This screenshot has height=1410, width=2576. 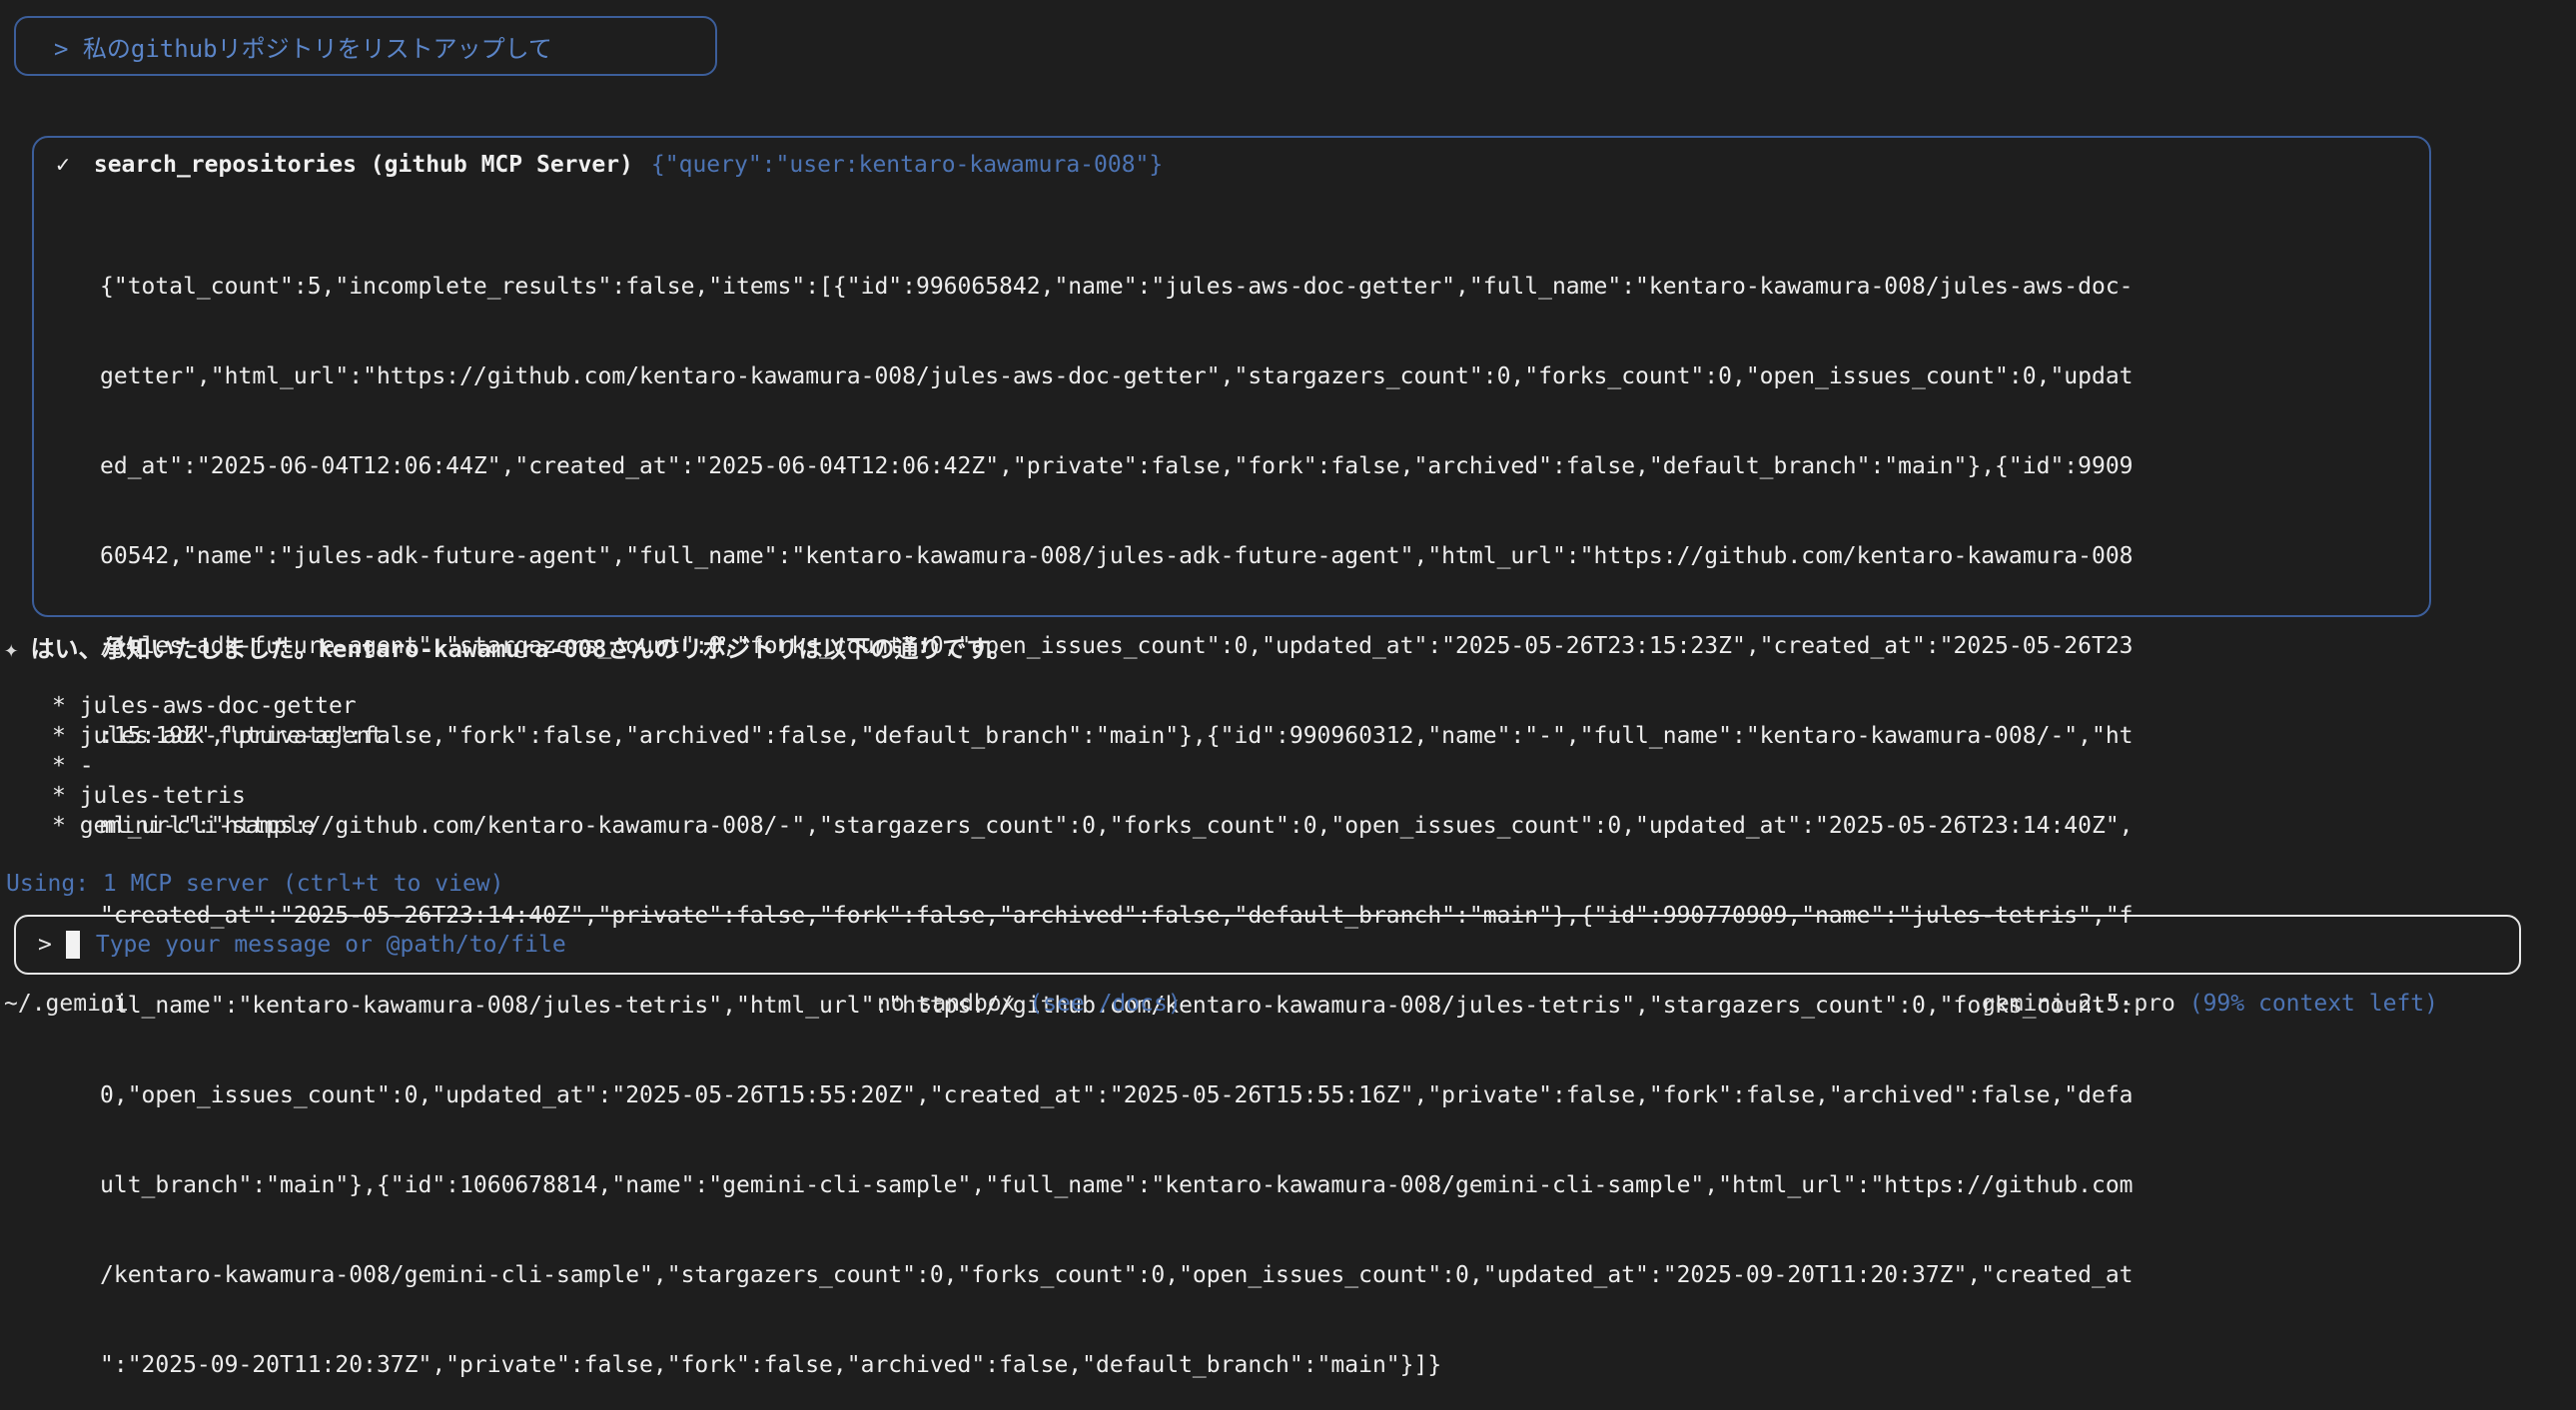 I want to click on list-item: * gemini-cli-sample, so click(x=184, y=826).